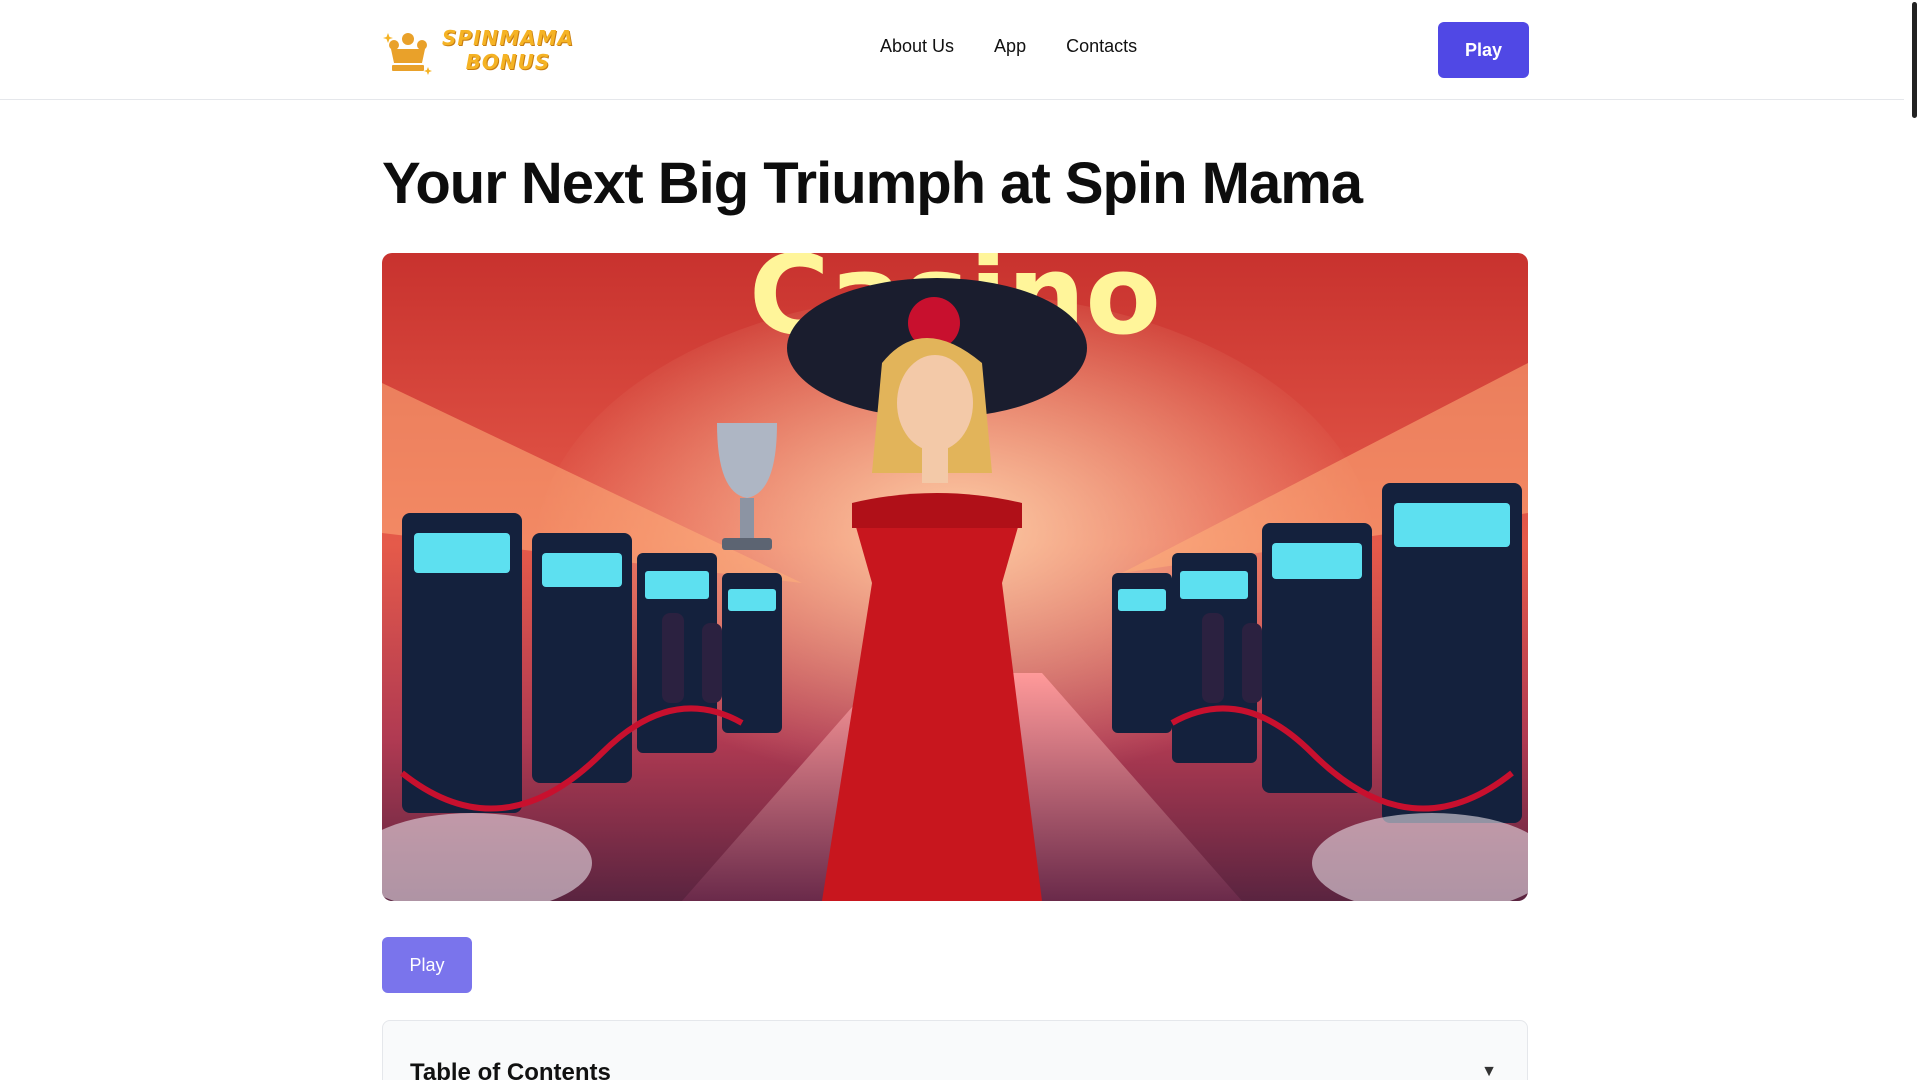 This screenshot has height=1080, width=1920. I want to click on content-play-button: Play, so click(427, 965).